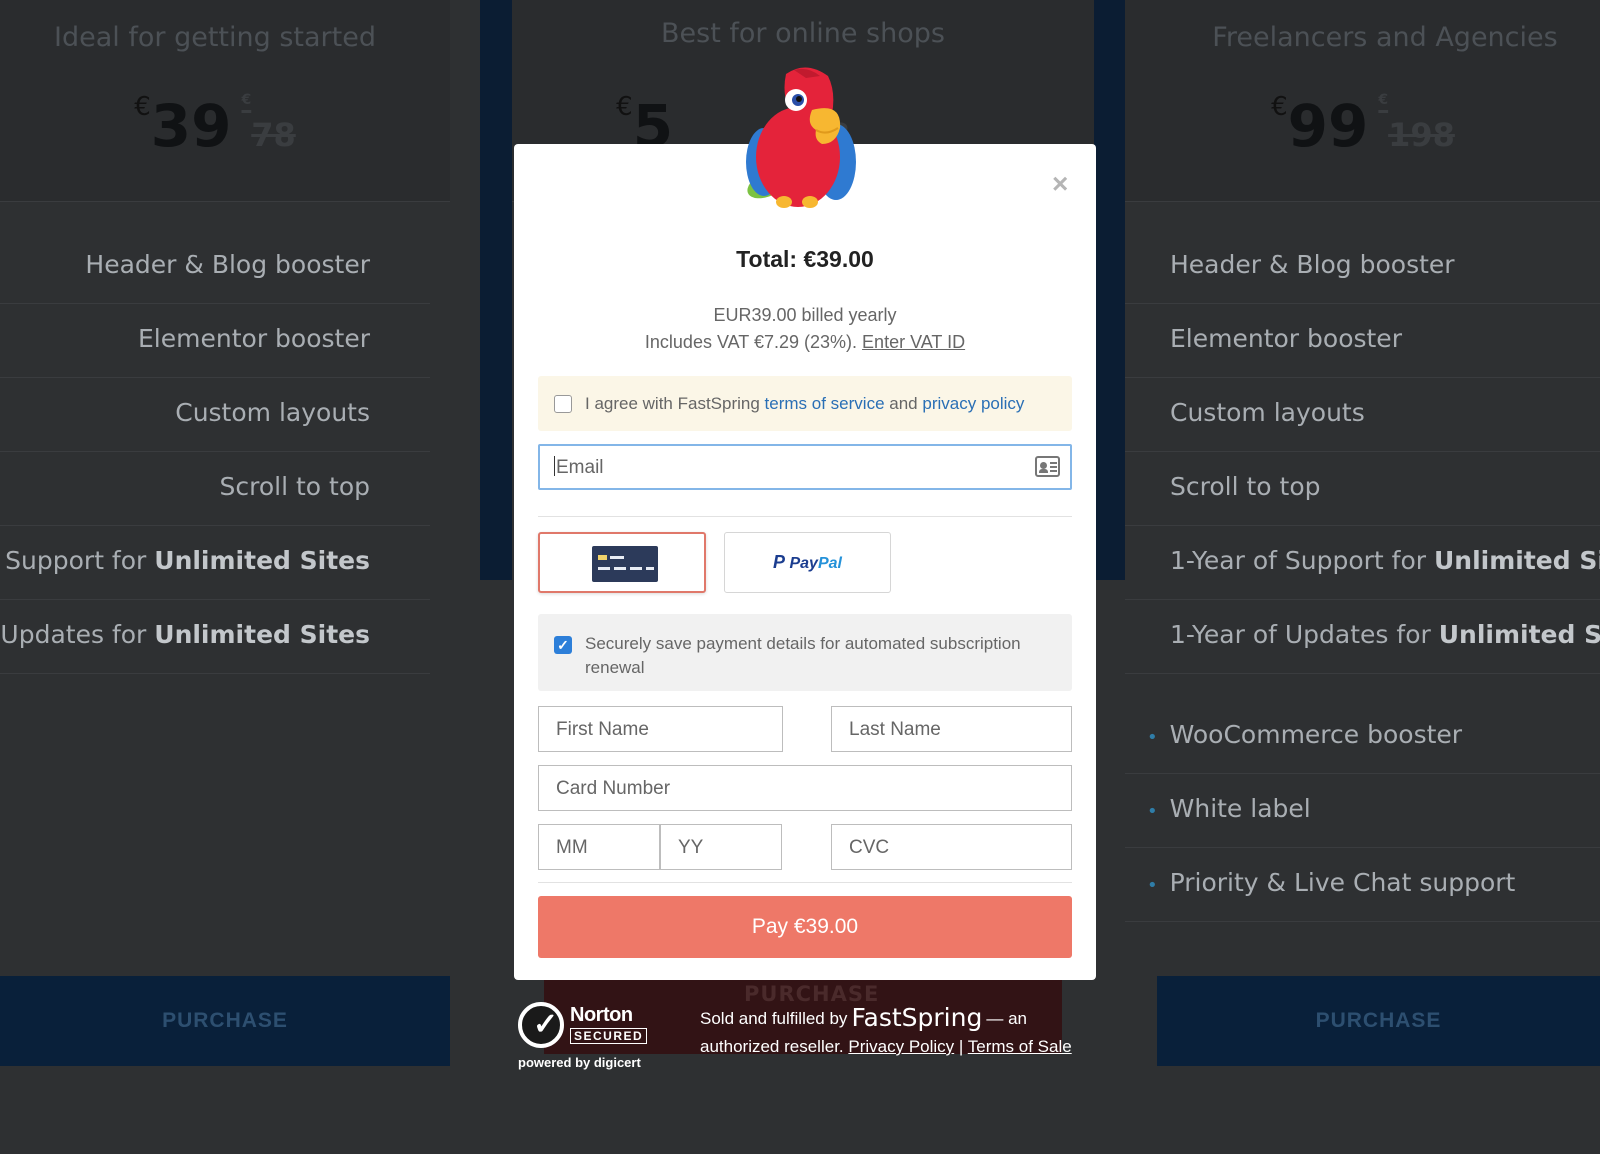  I want to click on pay-button: Pay €39.00, so click(805, 927).